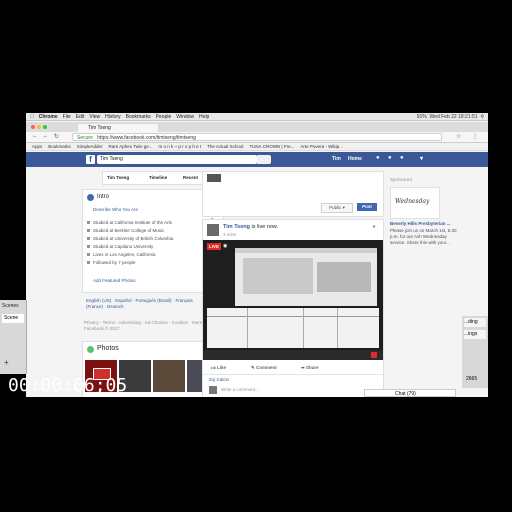 The height and width of the screenshot is (512, 512). I want to click on bookmark-apps: Apps, so click(37, 146).